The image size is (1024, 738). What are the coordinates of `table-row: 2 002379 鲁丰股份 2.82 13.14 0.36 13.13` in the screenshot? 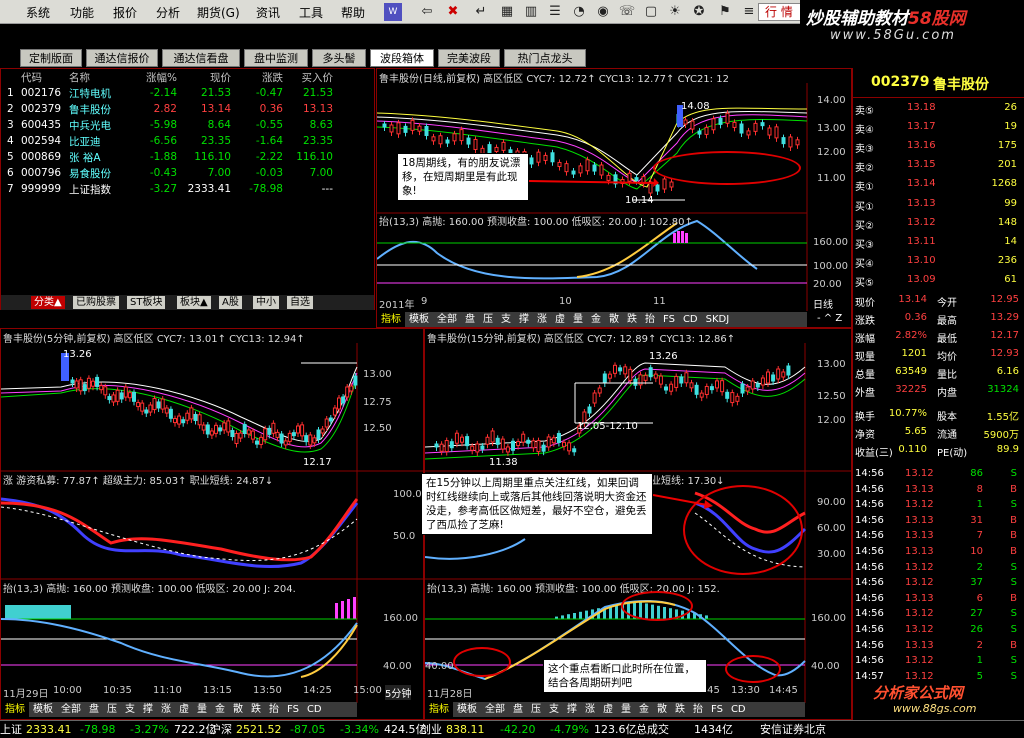 It's located at (170, 109).